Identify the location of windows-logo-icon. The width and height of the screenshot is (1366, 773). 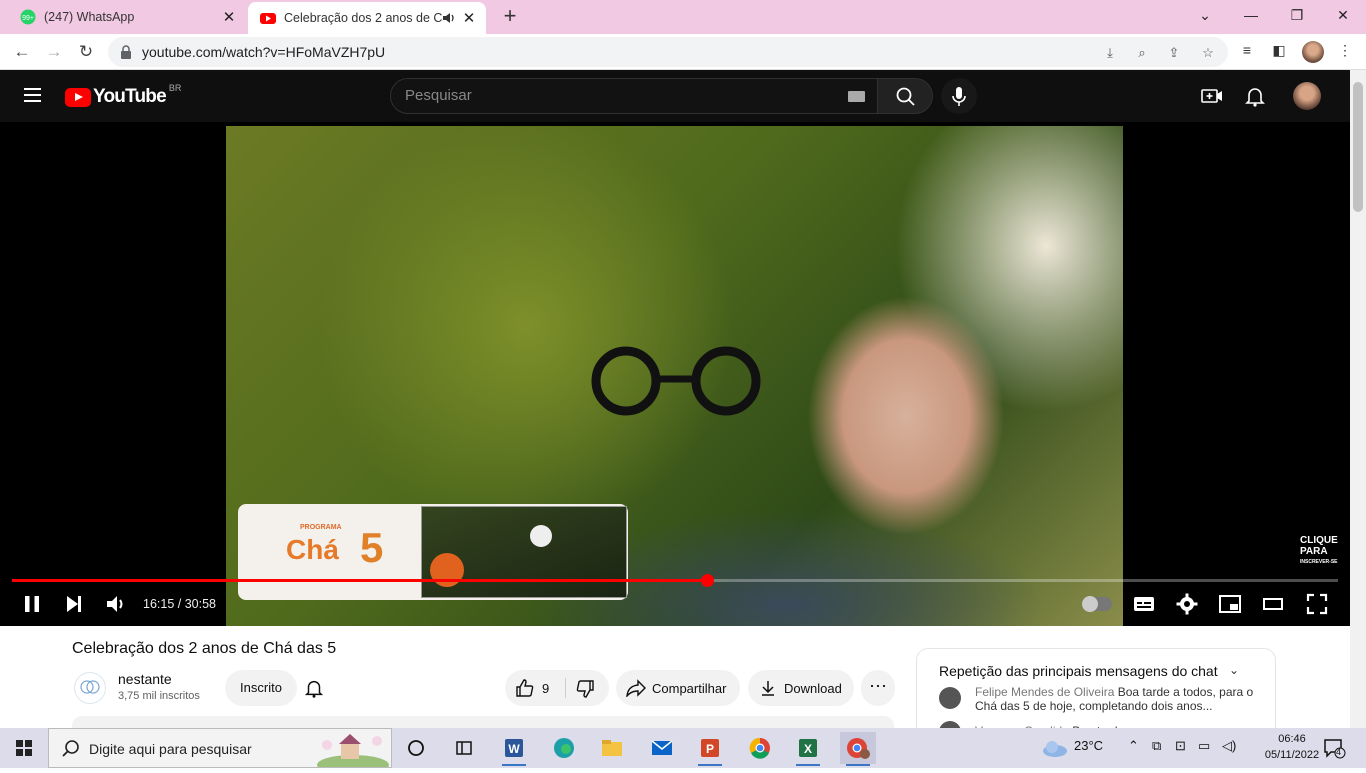
(24, 748).